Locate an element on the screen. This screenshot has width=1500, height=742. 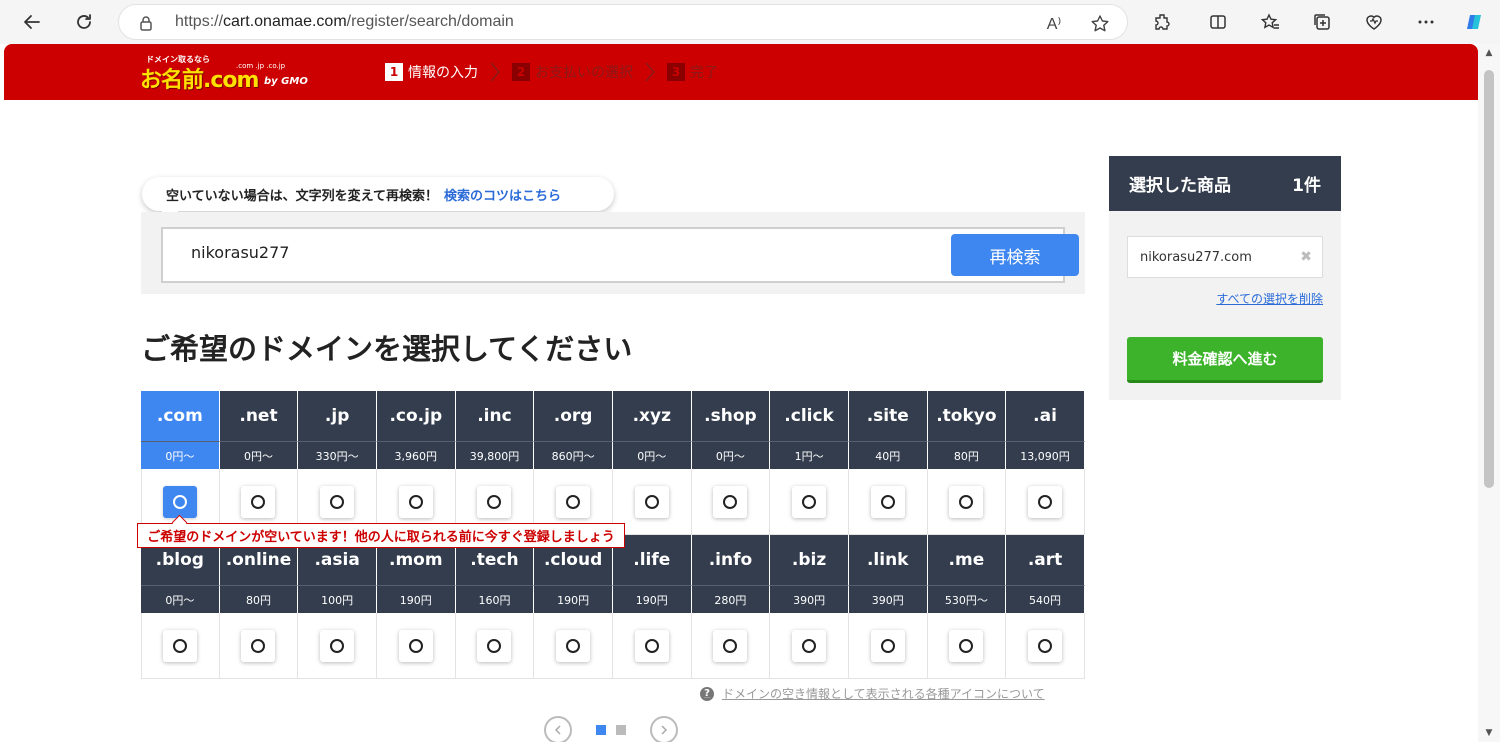
step-payment-select: 2 お支払いの選択 is located at coordinates (572, 72).